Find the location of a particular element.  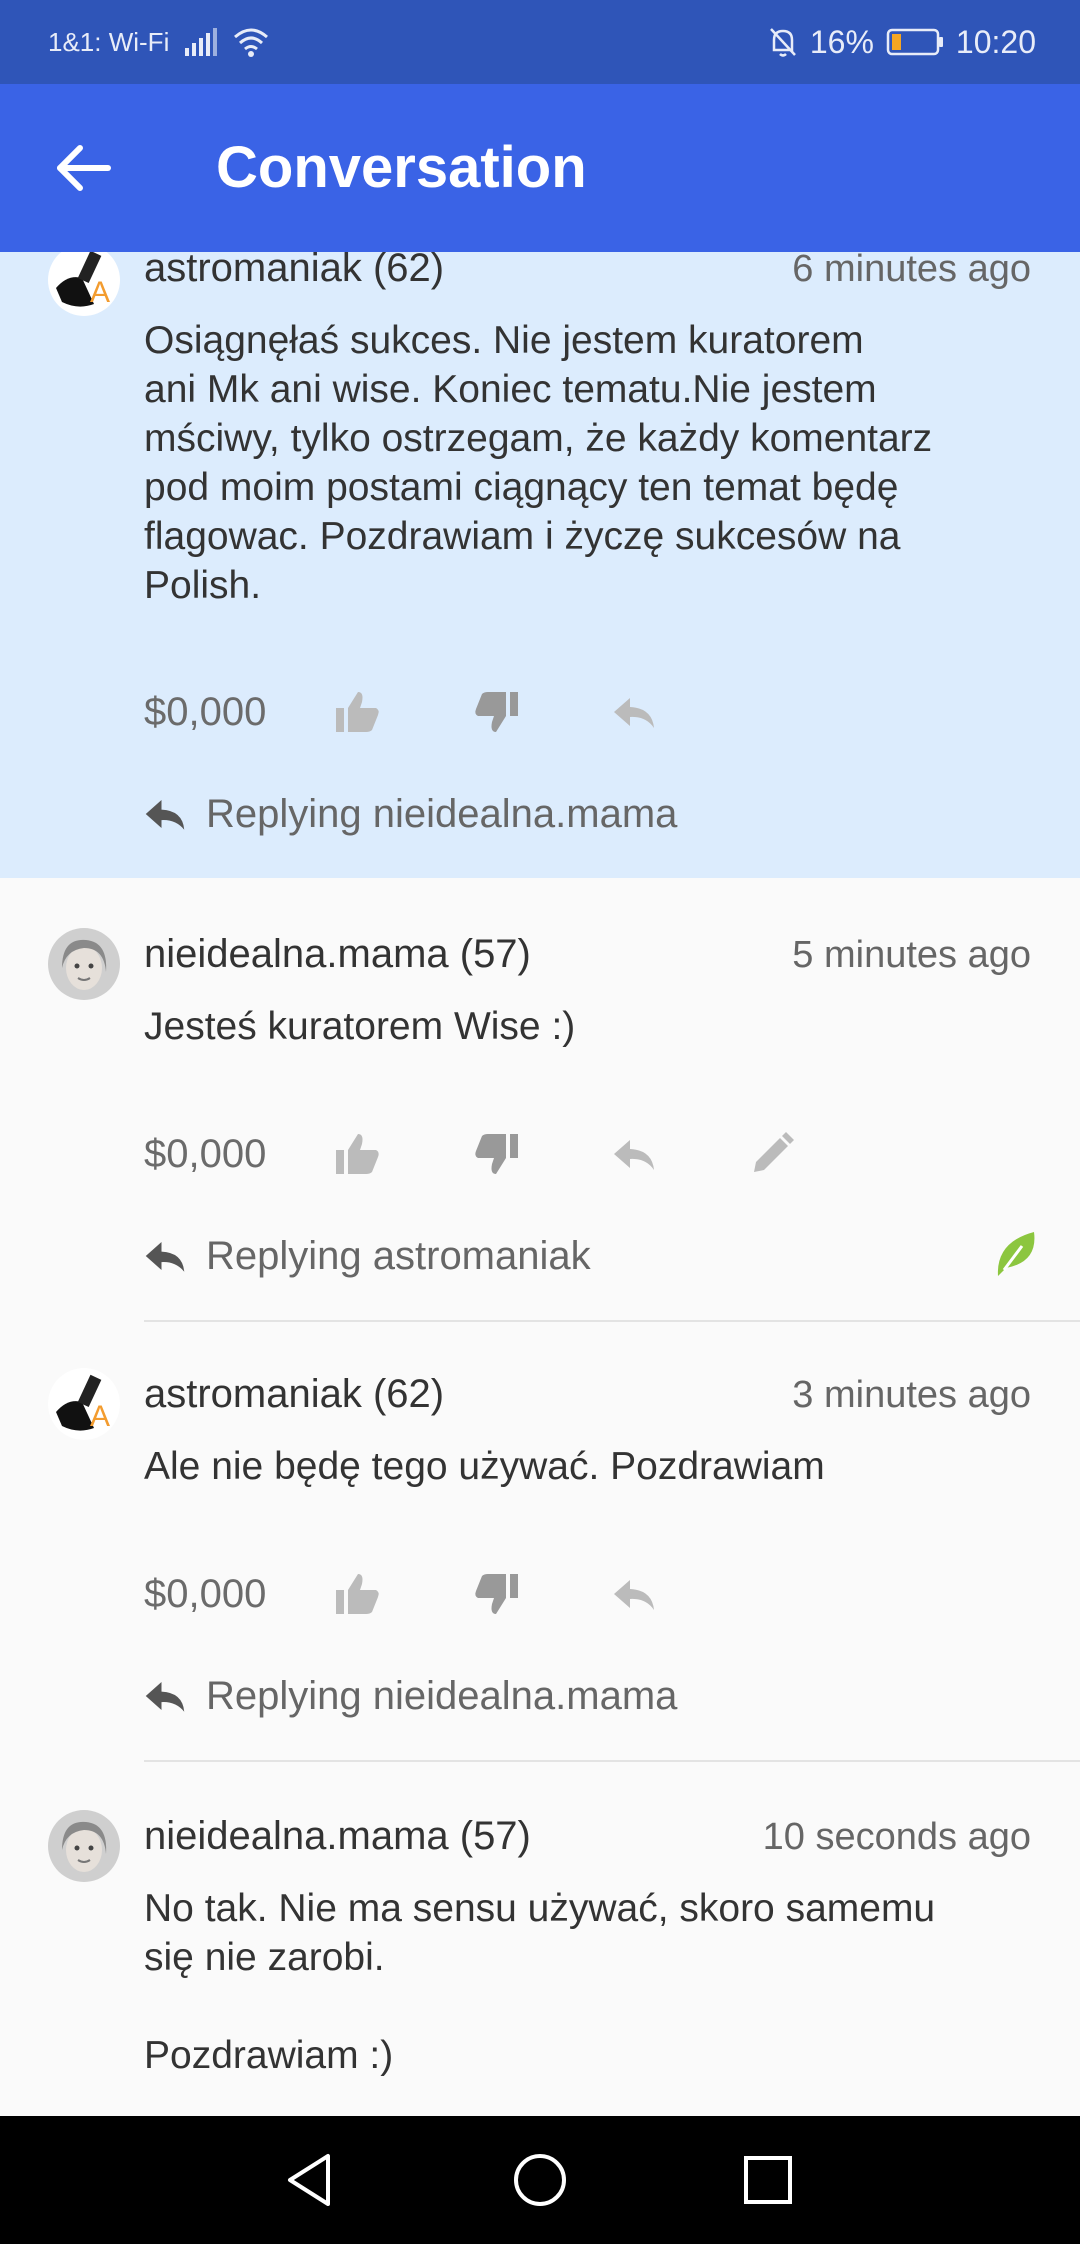

app-bar: Conversation is located at coordinates (540, 168).